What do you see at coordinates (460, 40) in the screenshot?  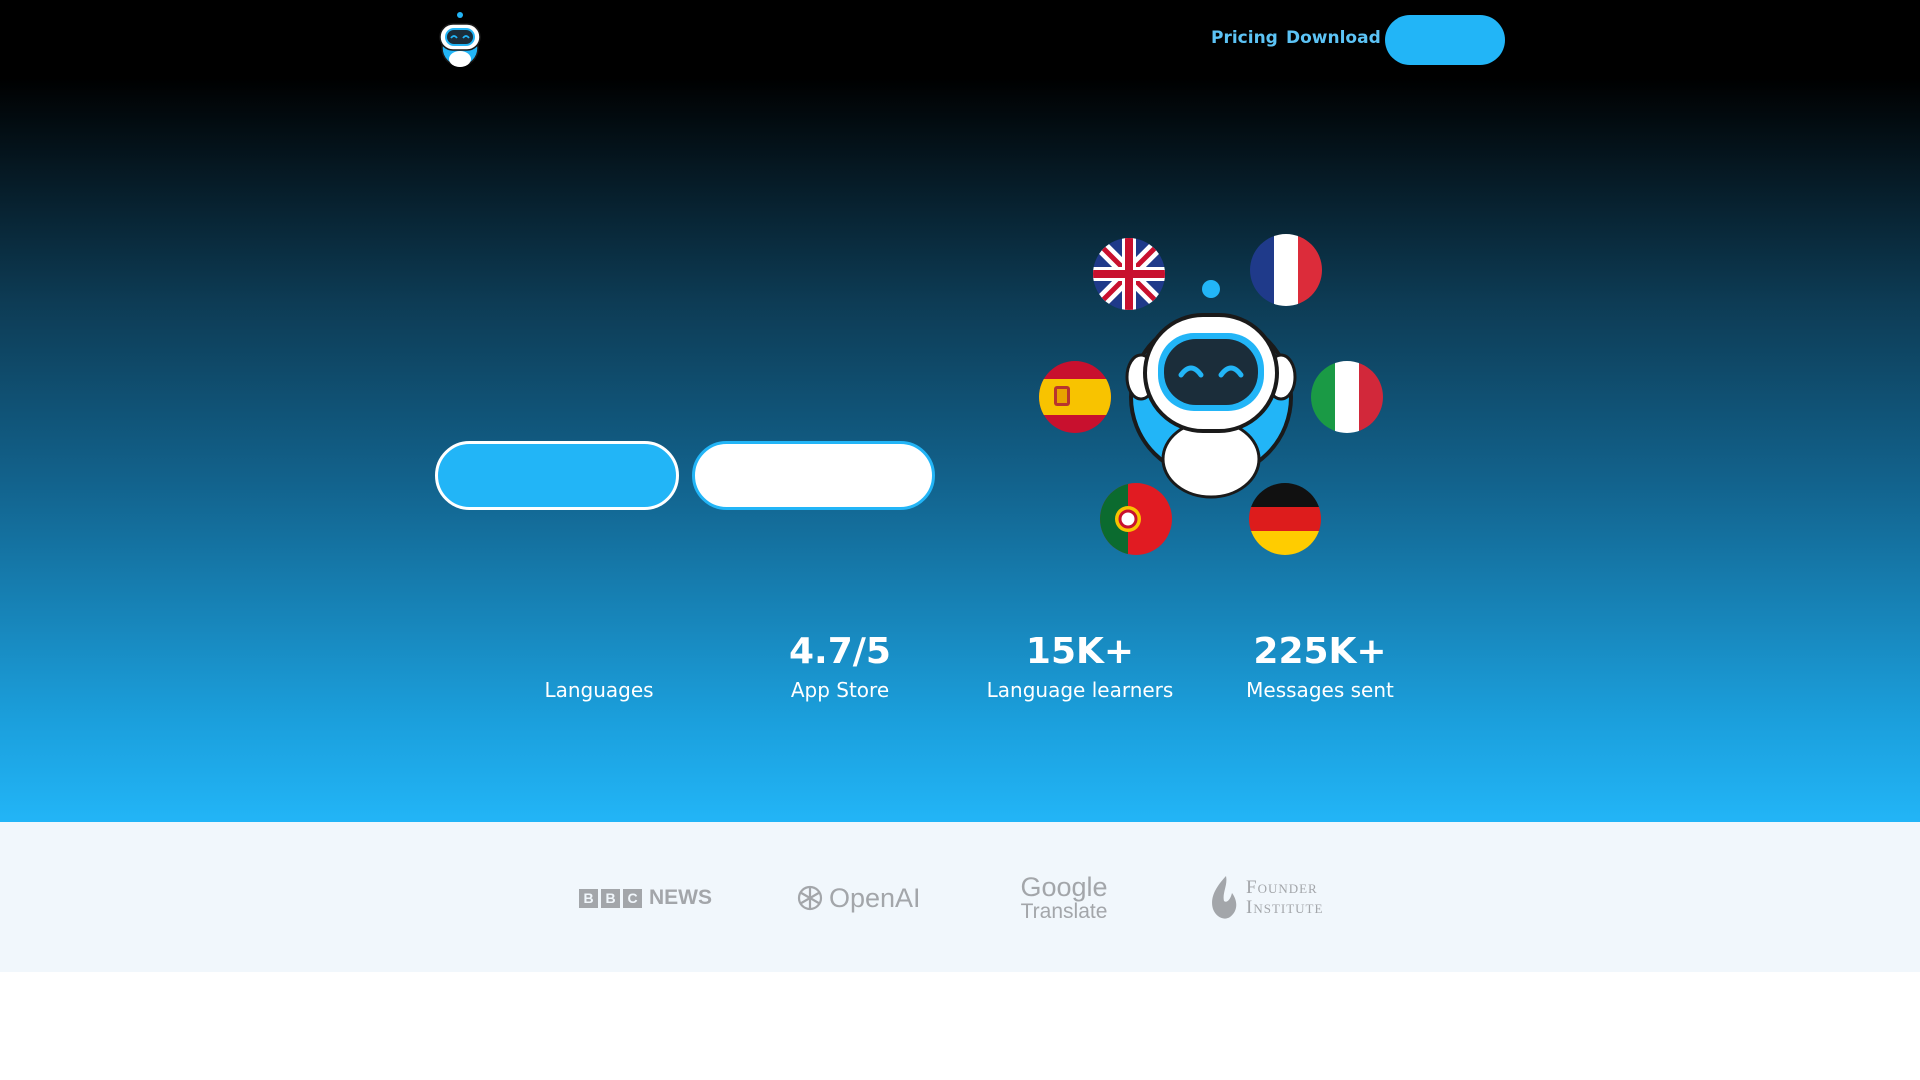 I see `robot-logo-icon` at bounding box center [460, 40].